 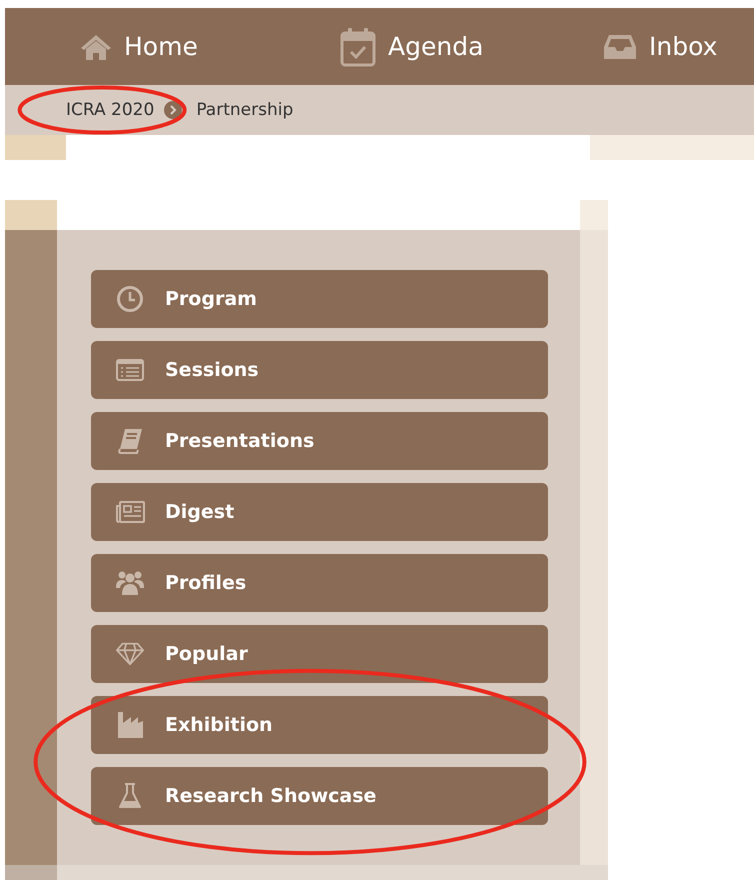 I want to click on factory-icon, so click(x=130, y=725).